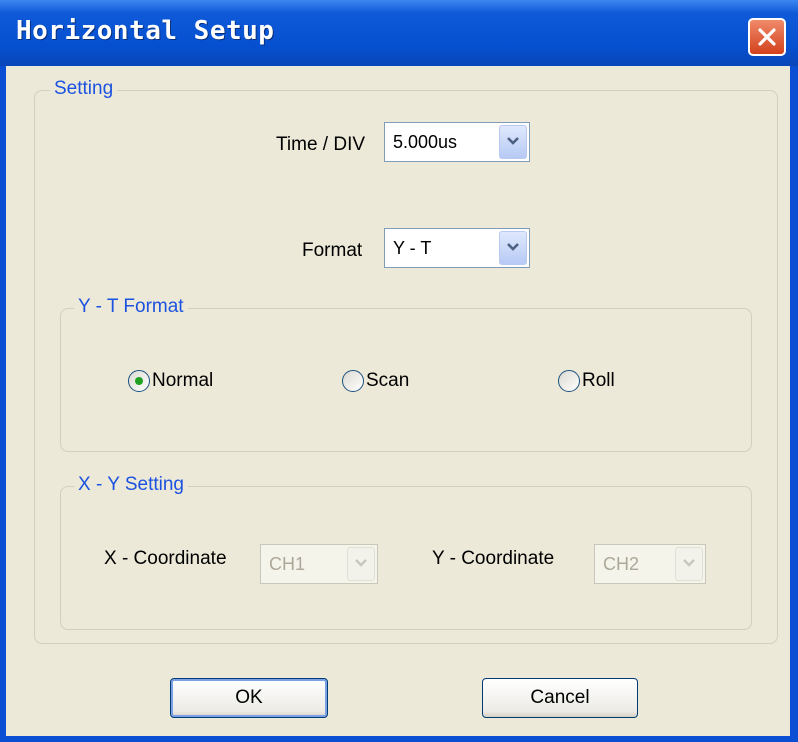  I want to click on time-div-value: 5.000us, so click(425, 142).